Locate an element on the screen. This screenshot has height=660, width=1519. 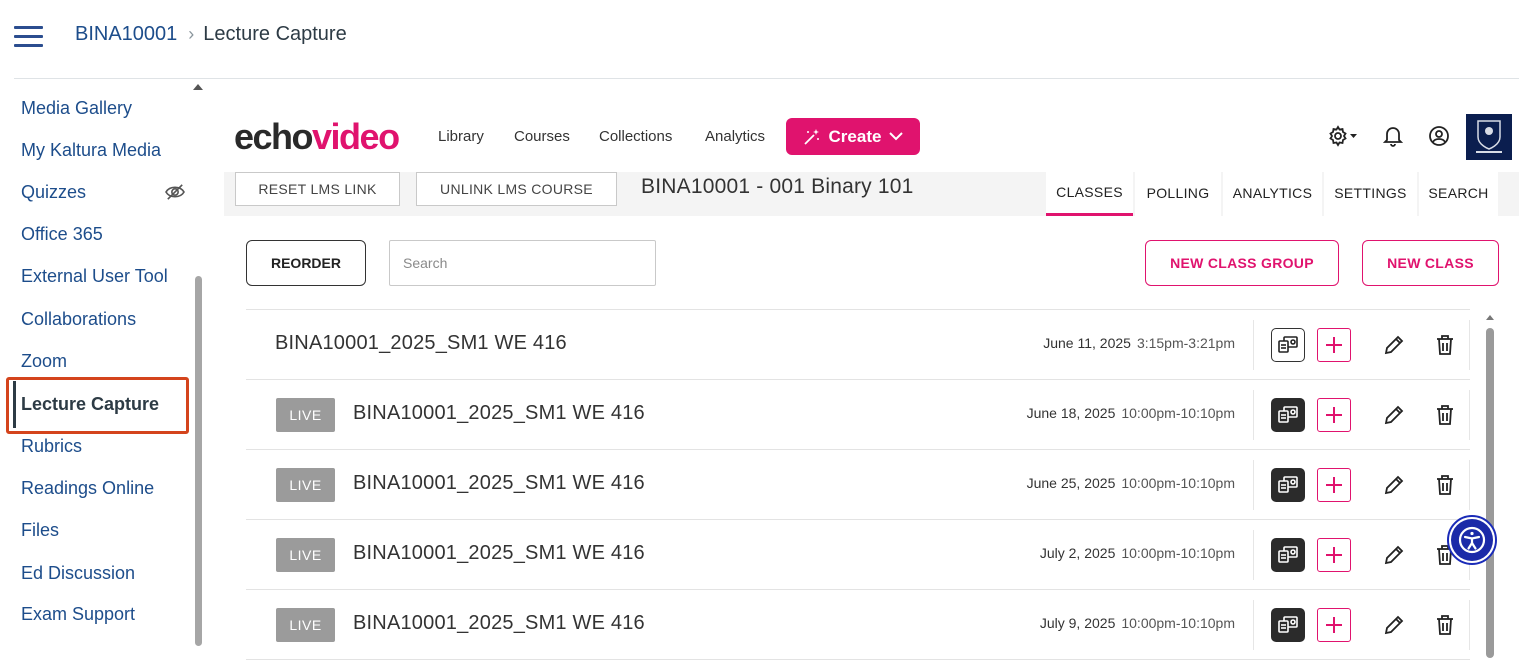
nav-item-external-user-tool: External User Tool is located at coordinates (94, 276).